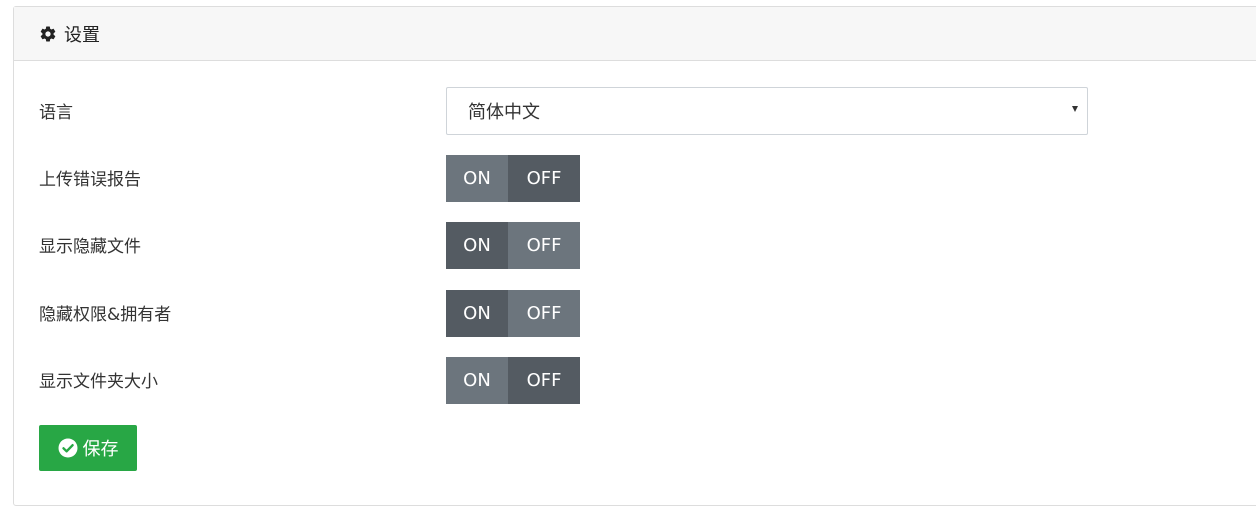 This screenshot has width=1256, height=506. Describe the element at coordinates (82, 35) in the screenshot. I see `panel-title: 设置` at that location.